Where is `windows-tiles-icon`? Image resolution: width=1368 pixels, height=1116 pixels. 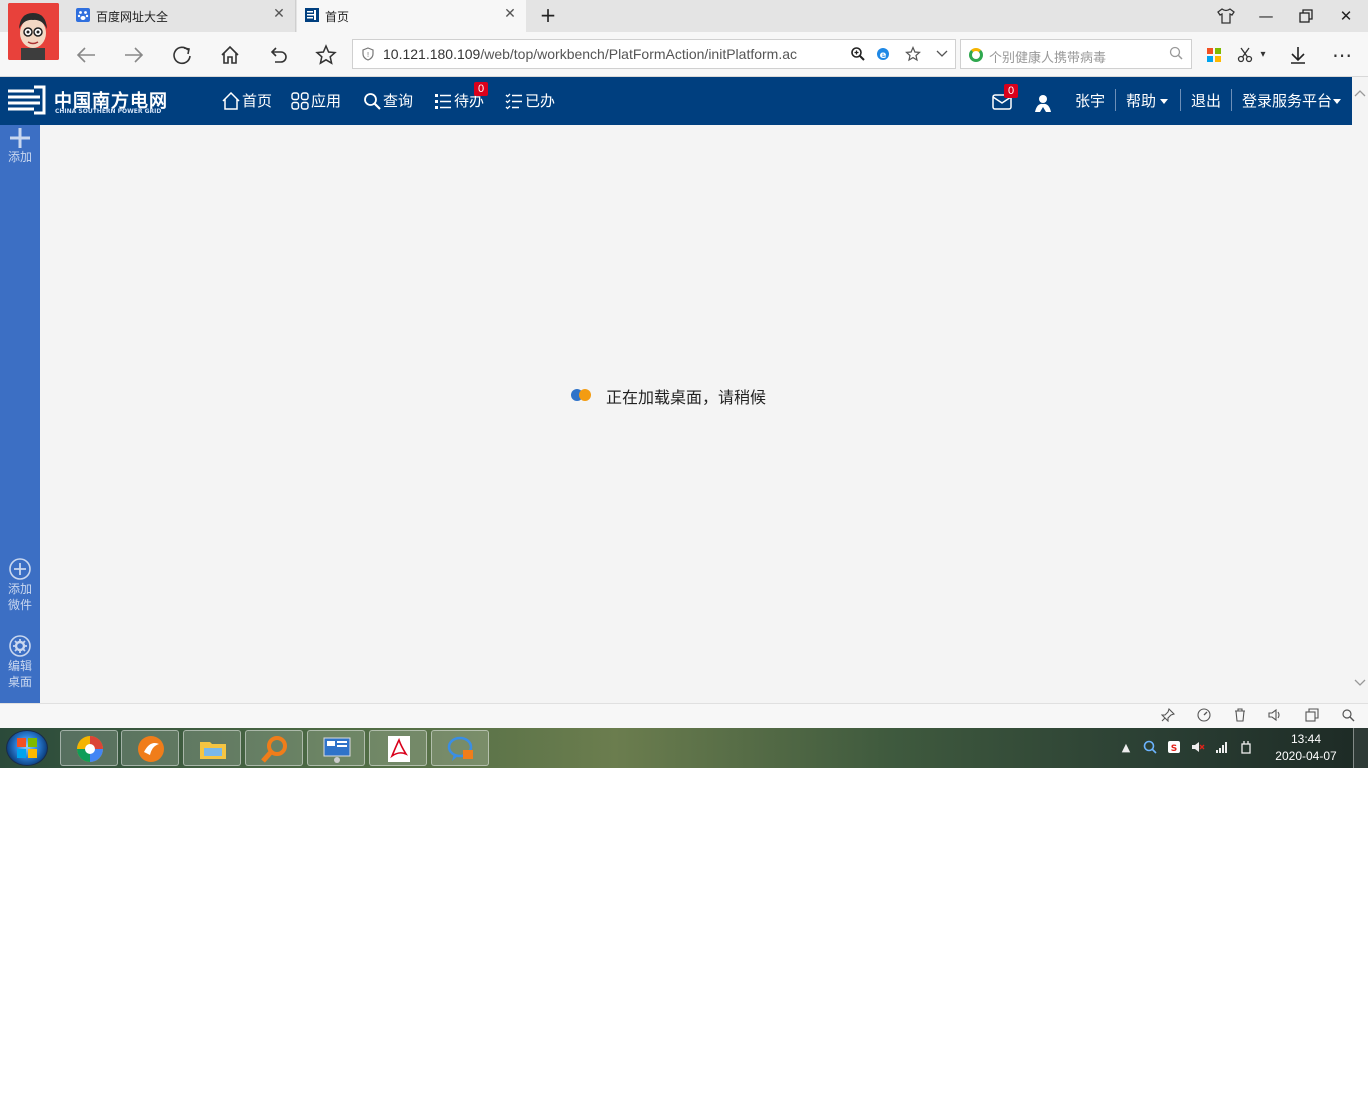
windows-tiles-icon is located at coordinates (1214, 55).